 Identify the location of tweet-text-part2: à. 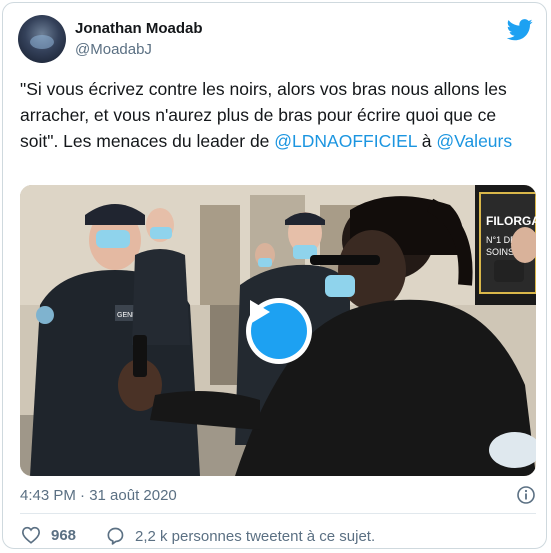
(426, 141).